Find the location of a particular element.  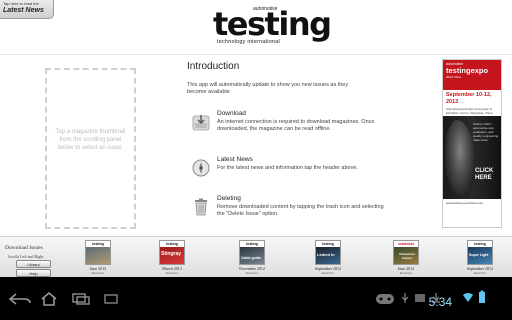

ad-date: September 10-12, 2013 is located at coordinates (469, 98).